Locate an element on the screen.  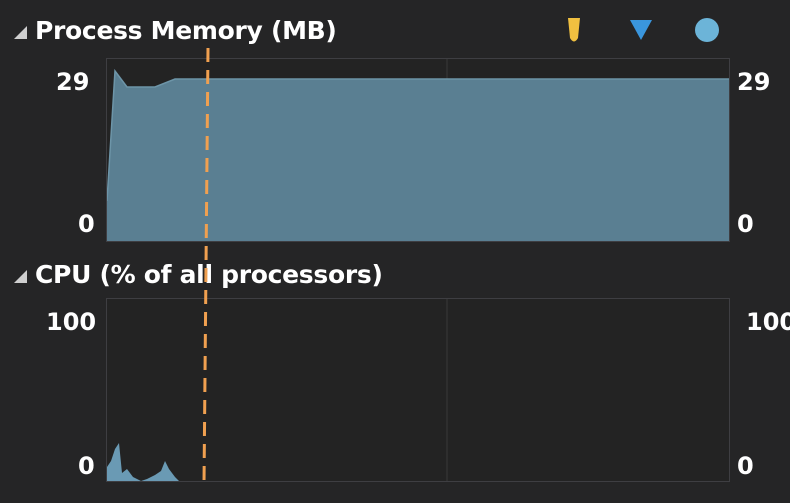
cpu-y-max-right: 100 is located at coordinates (768, 322).